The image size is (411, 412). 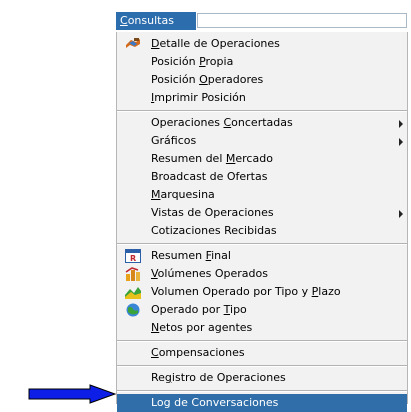 I want to click on operations-icon, so click(x=133, y=43).